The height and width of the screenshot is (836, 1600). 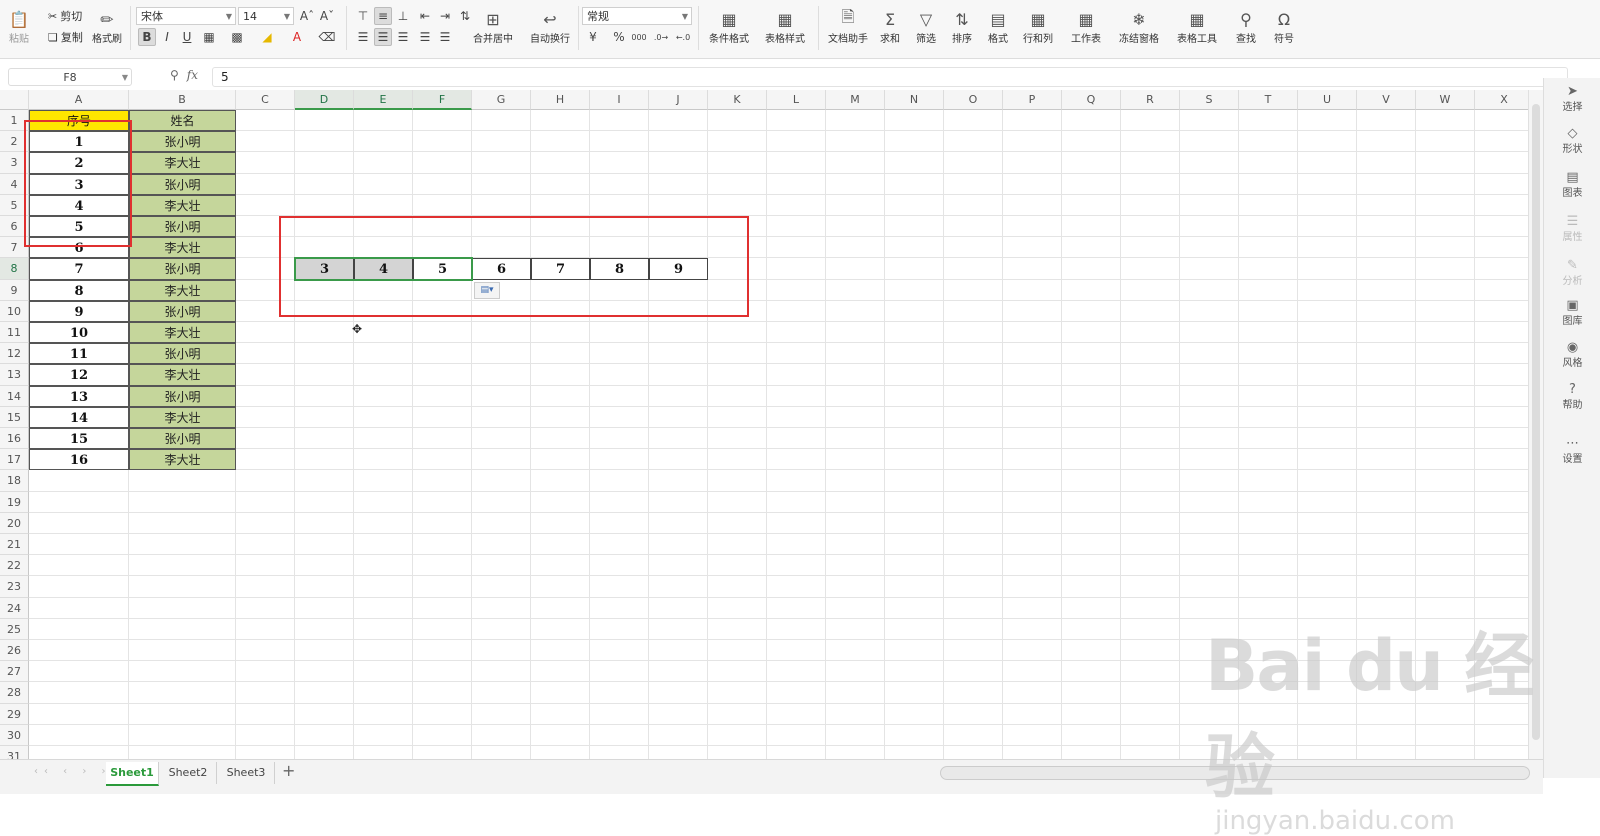 What do you see at coordinates (1032, 100) in the screenshot?
I see `column-header-p: P` at bounding box center [1032, 100].